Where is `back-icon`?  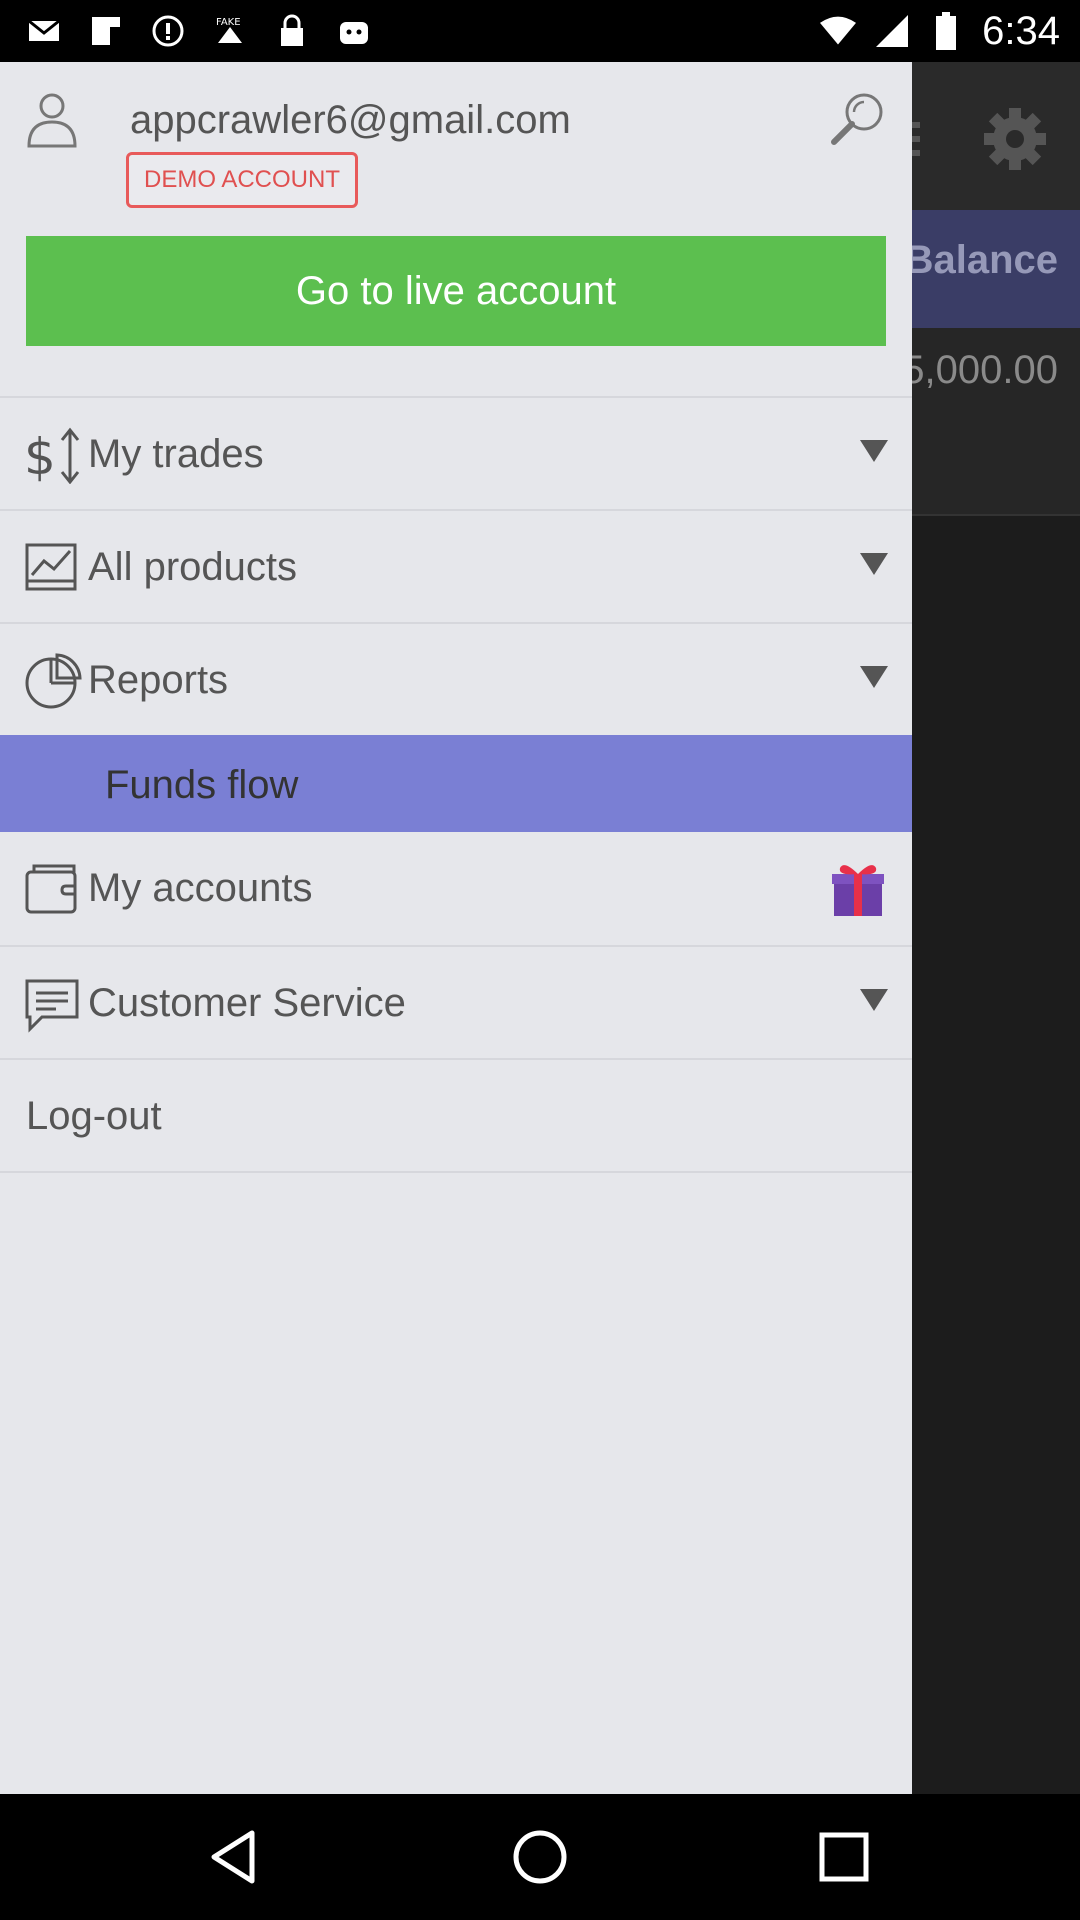 back-icon is located at coordinates (234, 1857).